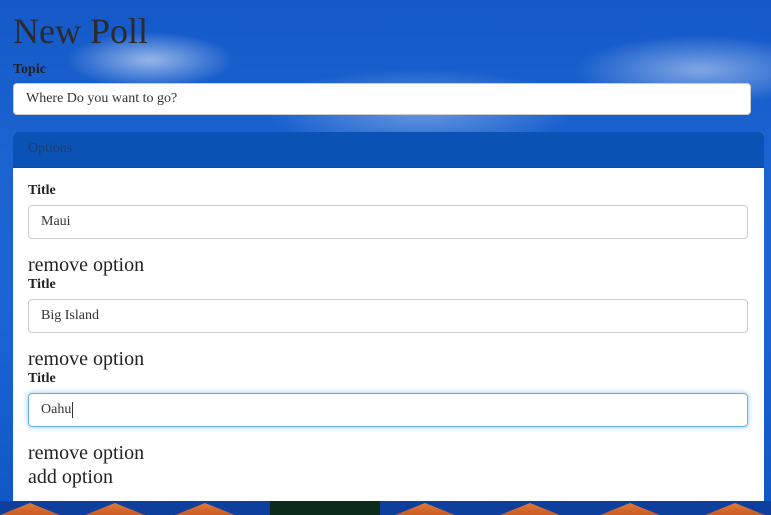 The image size is (771, 515). Describe the element at coordinates (388, 150) in the screenshot. I see `options-panel-heading: Options` at that location.